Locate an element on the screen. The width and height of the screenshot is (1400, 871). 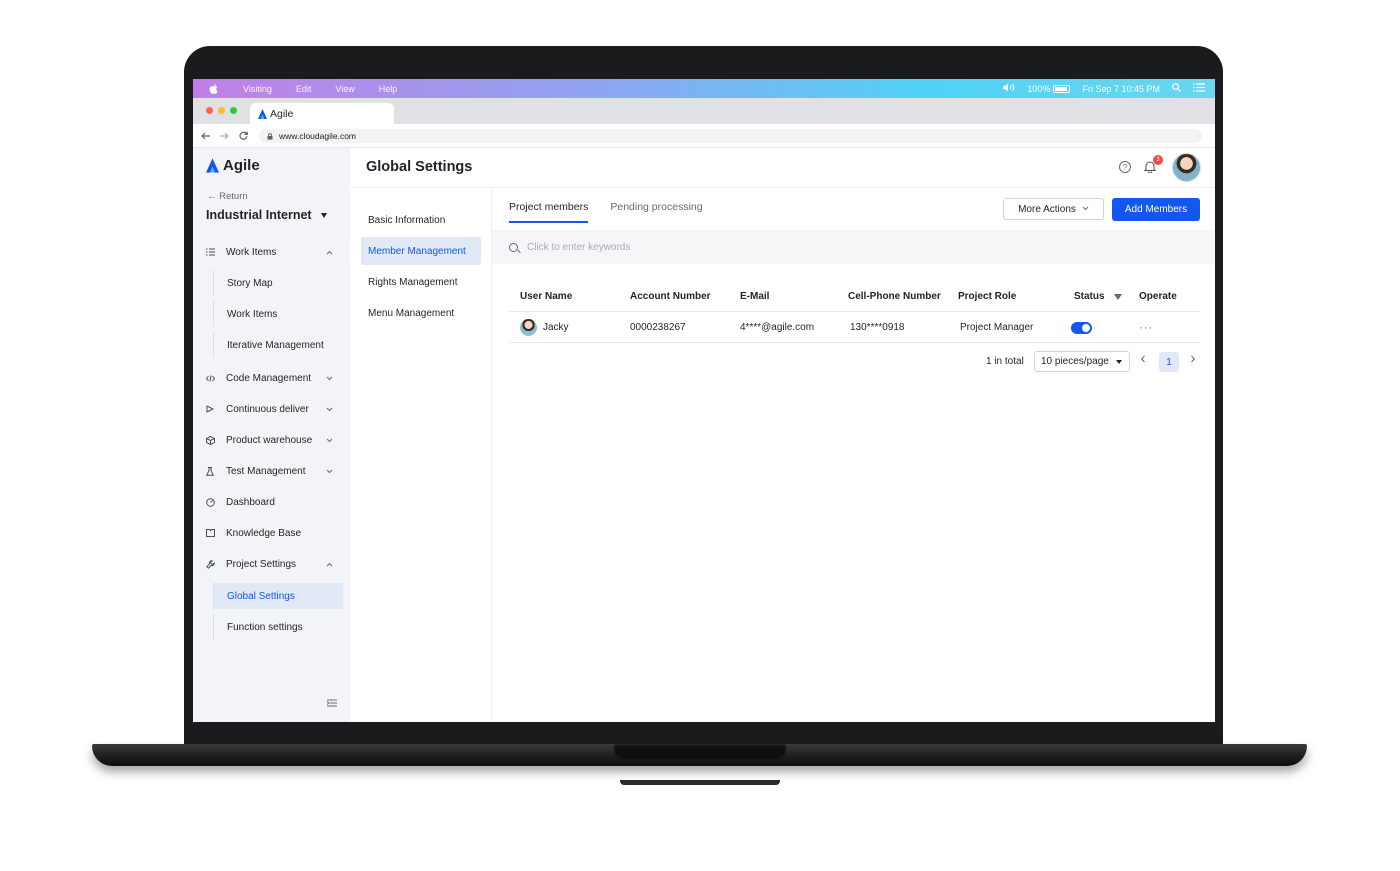
cell-email: 4****@agile.com is located at coordinates (777, 327).